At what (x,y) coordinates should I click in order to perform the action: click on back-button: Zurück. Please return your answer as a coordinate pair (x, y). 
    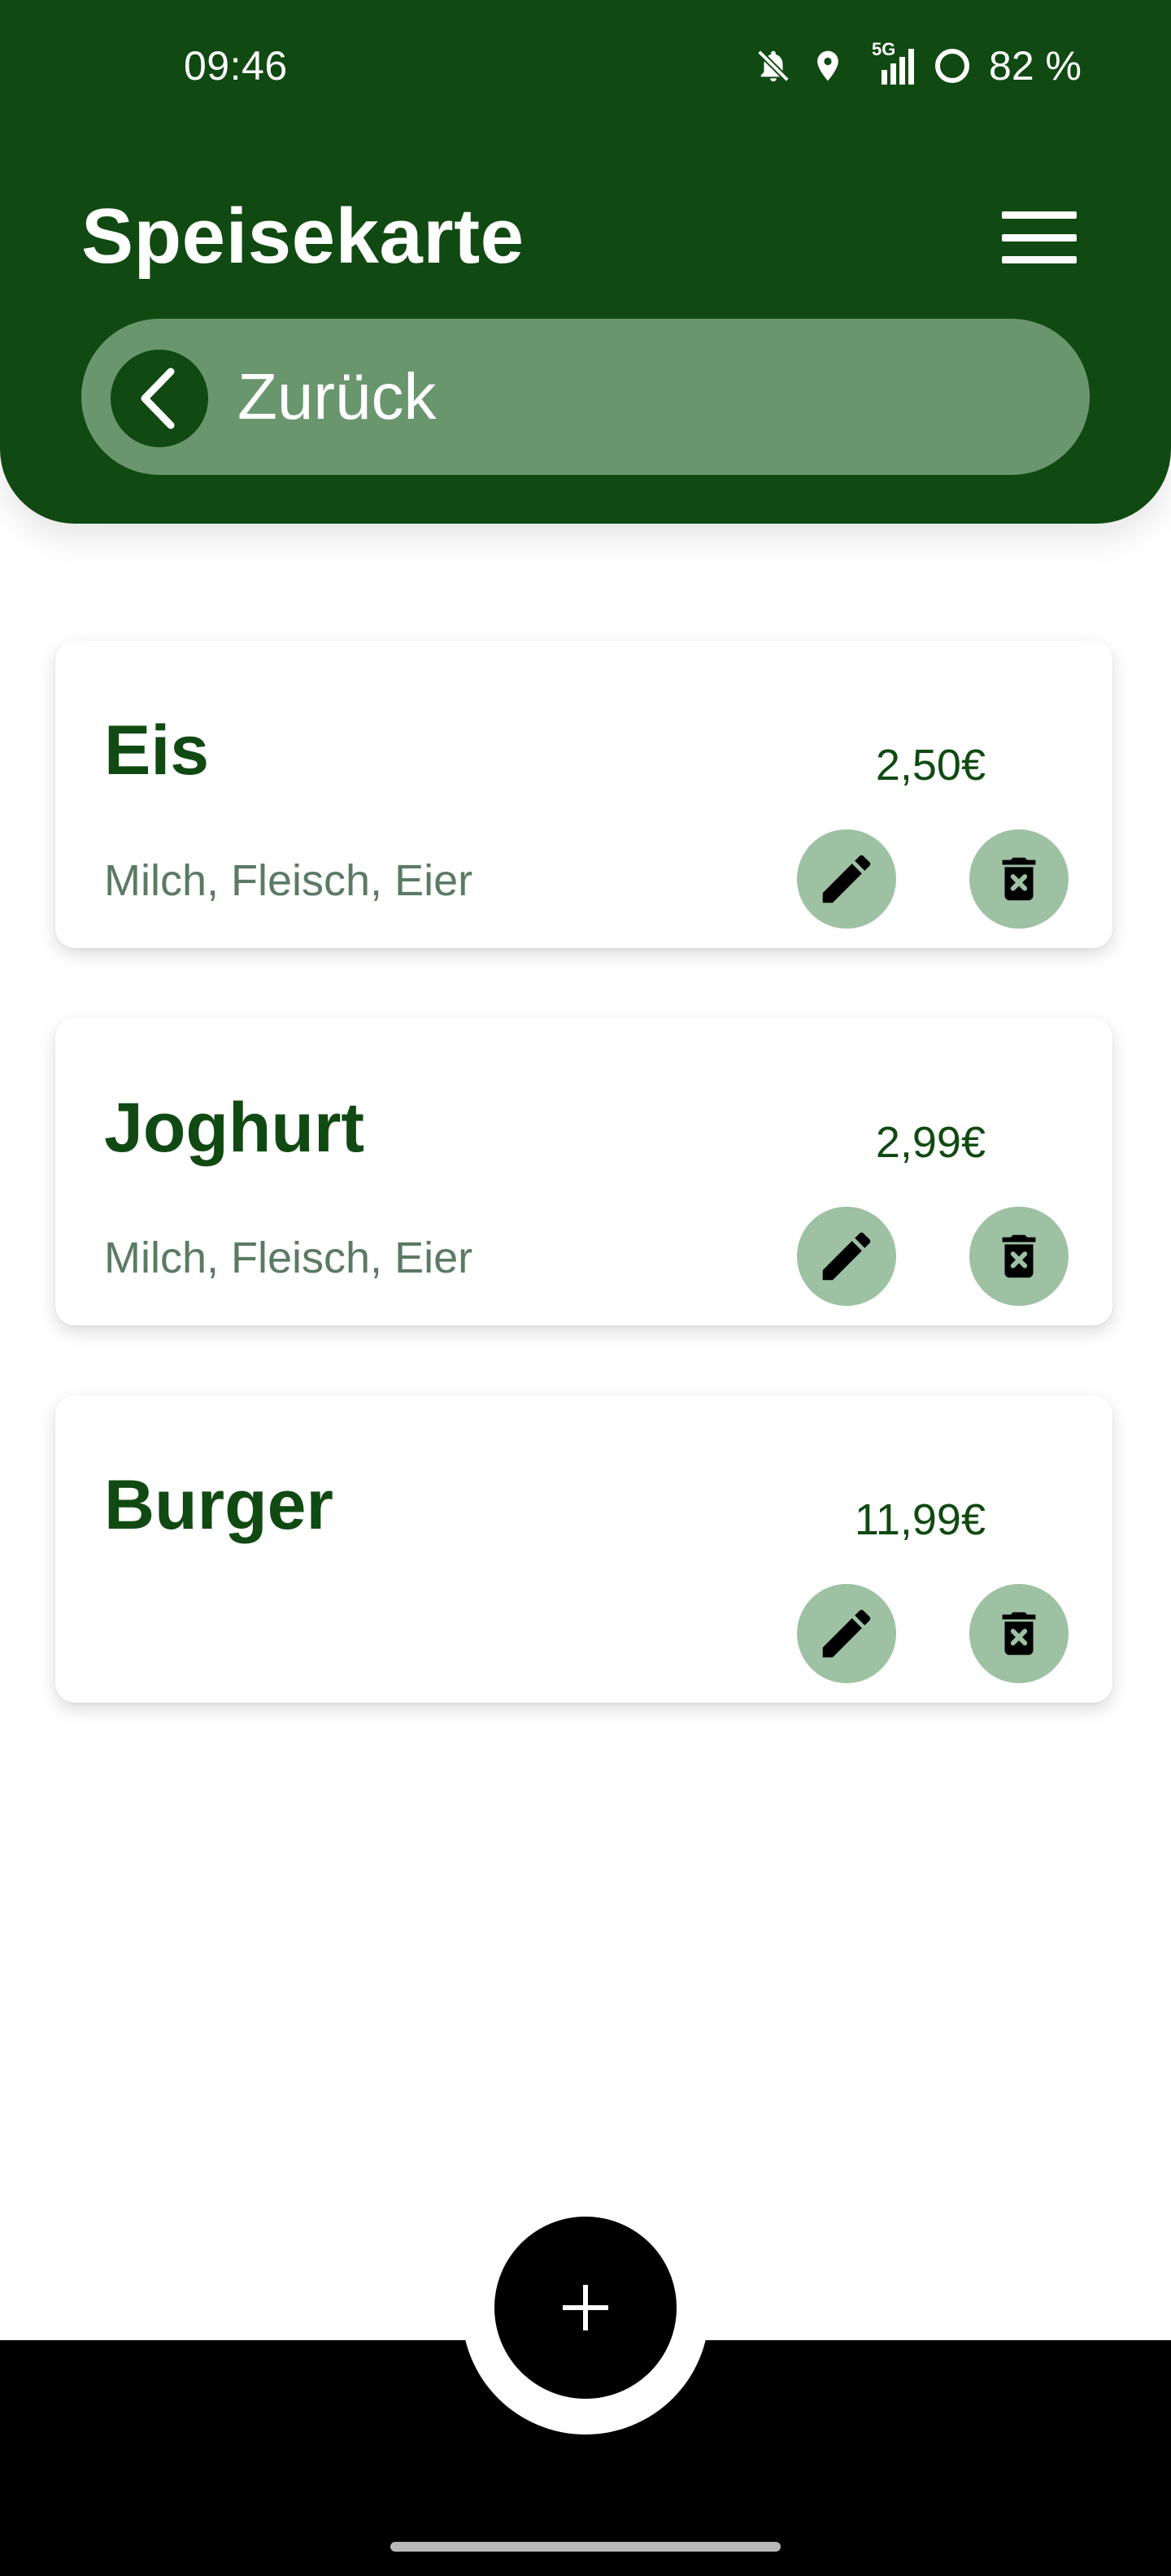
    Looking at the image, I should click on (585, 397).